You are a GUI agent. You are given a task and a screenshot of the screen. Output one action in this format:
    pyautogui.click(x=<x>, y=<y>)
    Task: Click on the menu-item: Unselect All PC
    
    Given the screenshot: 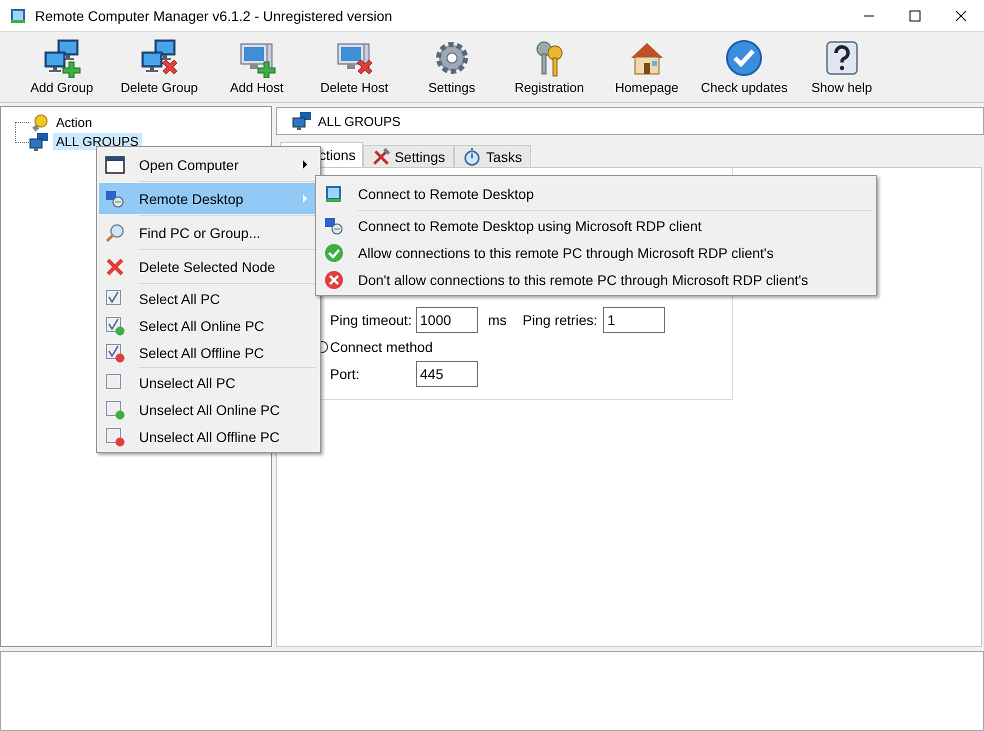 What is the action you would take?
    pyautogui.click(x=208, y=382)
    